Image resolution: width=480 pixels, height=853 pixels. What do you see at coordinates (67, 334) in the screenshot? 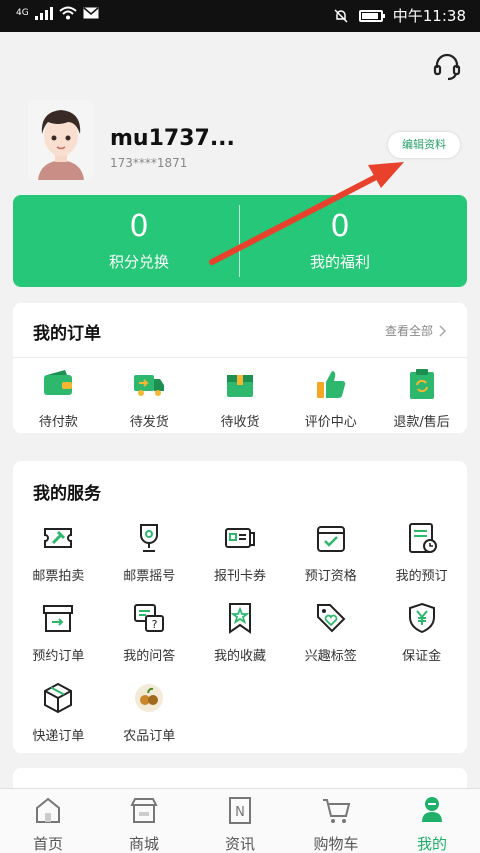
I see `orders-title: 我的订单` at bounding box center [67, 334].